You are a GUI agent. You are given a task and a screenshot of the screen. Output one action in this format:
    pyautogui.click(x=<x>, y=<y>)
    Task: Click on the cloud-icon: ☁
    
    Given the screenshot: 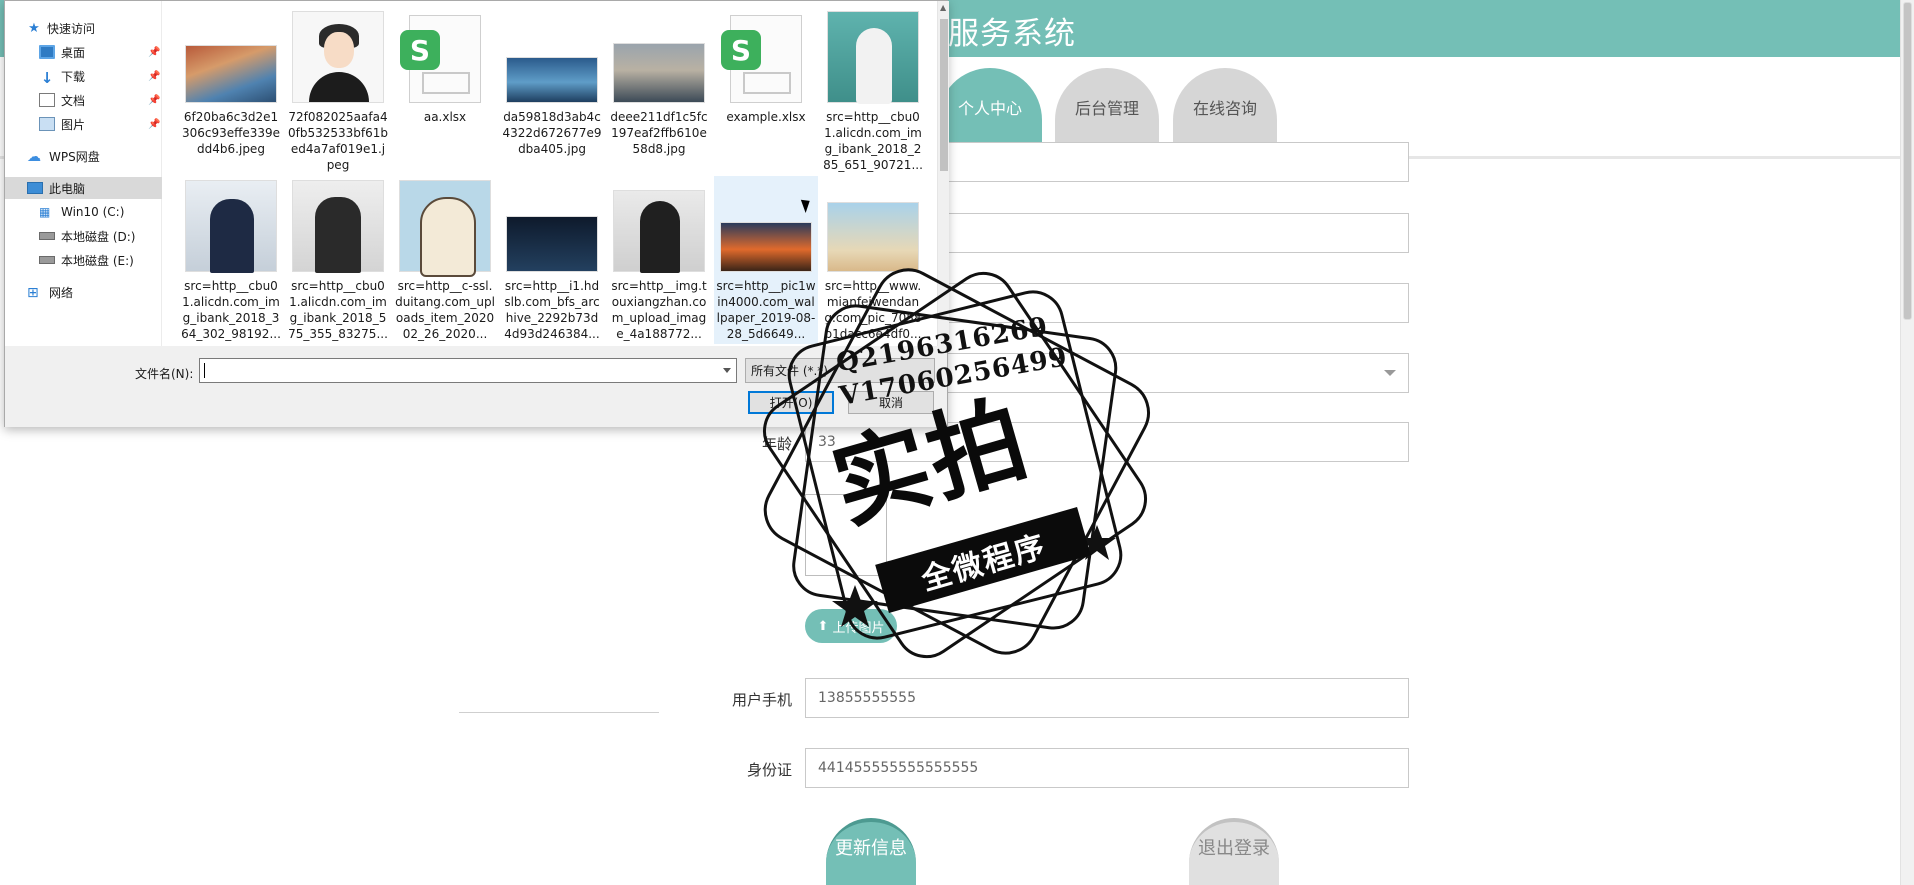 What is the action you would take?
    pyautogui.click(x=34, y=157)
    